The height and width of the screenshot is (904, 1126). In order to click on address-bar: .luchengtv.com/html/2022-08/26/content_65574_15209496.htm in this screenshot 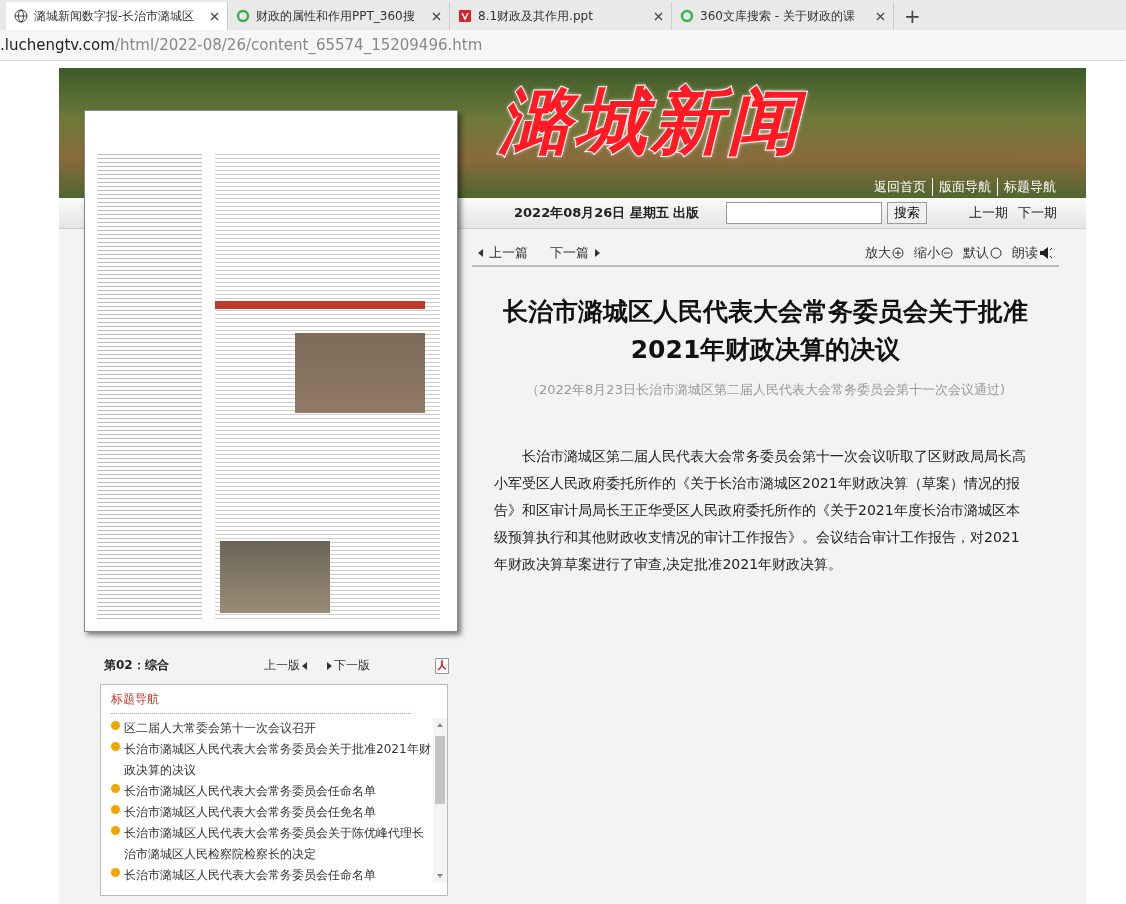, I will do `click(563, 45)`.